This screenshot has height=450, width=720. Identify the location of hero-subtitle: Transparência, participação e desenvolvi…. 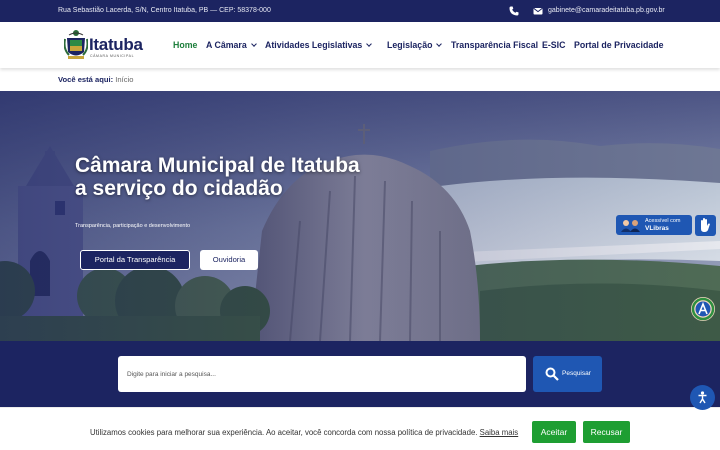
(133, 226).